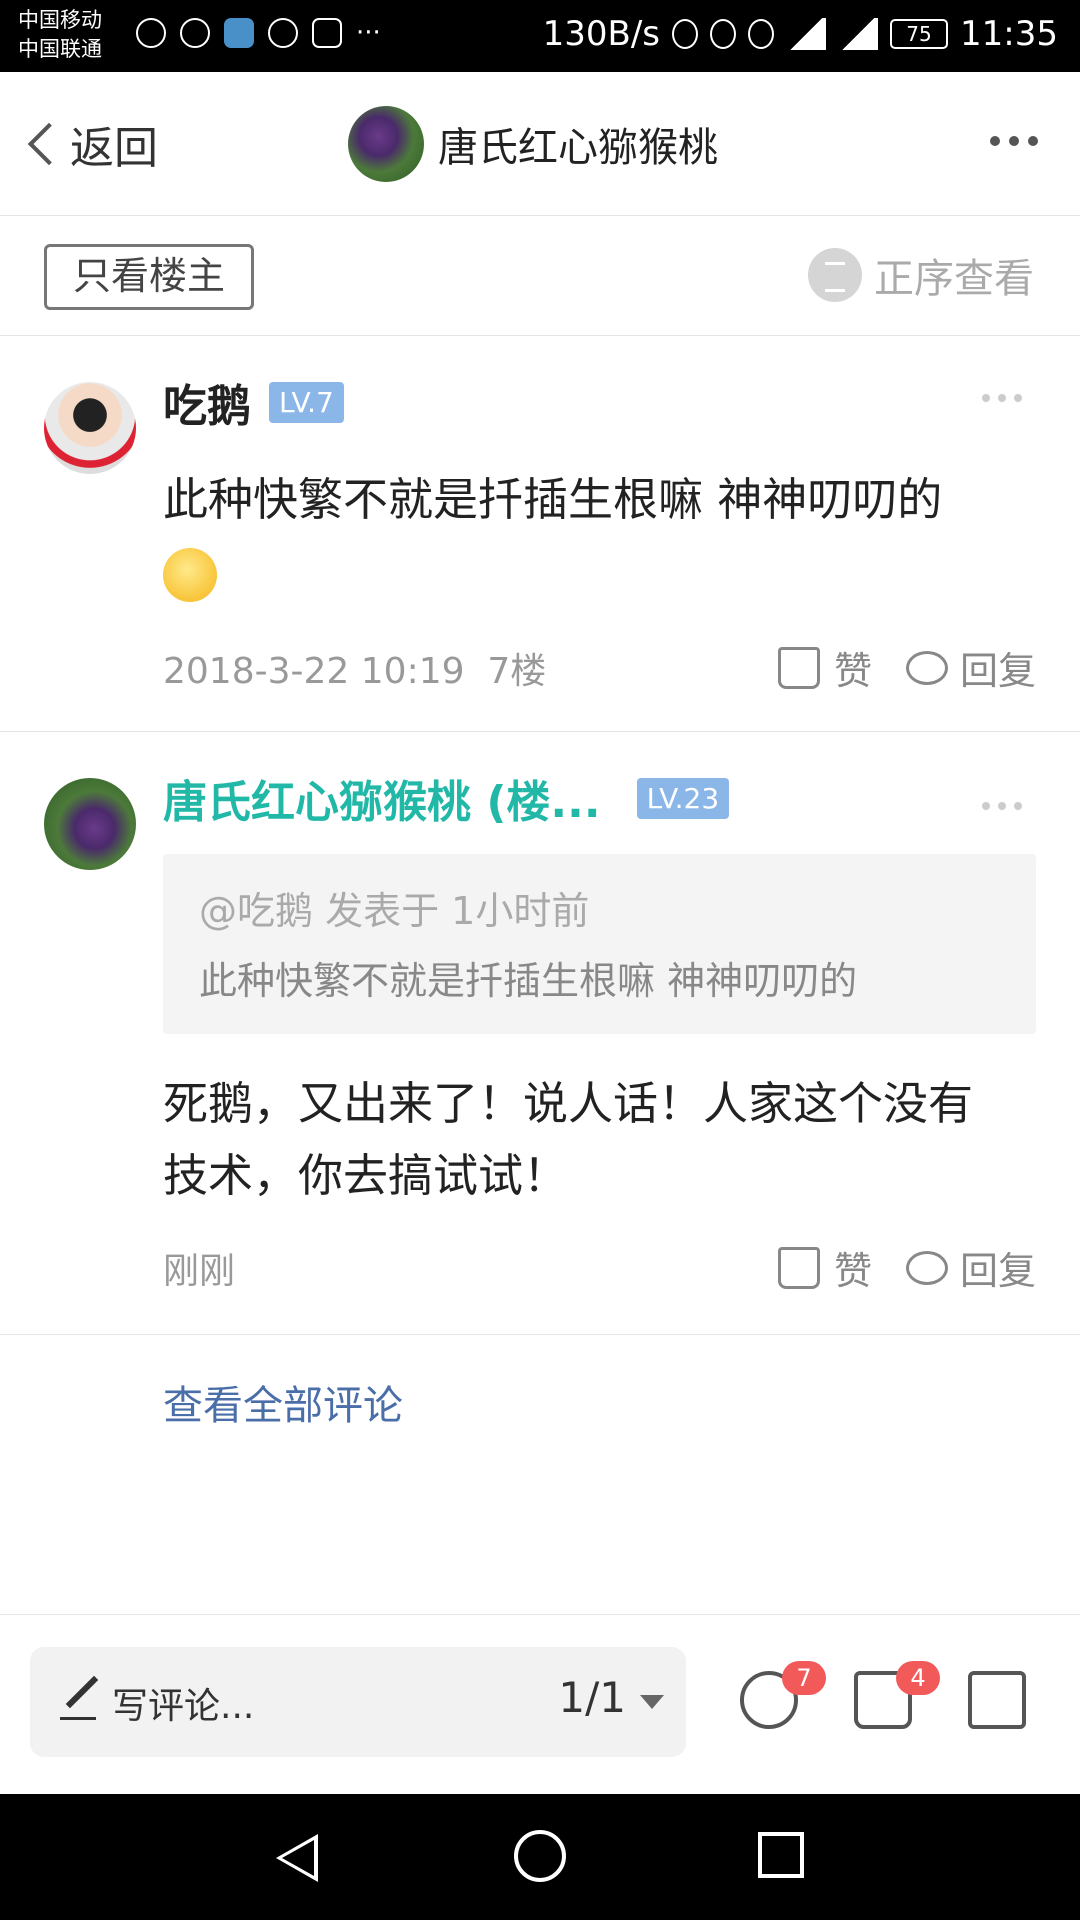  Describe the element at coordinates (368, 33) in the screenshot. I see `more-notifications-icon: ···` at that location.